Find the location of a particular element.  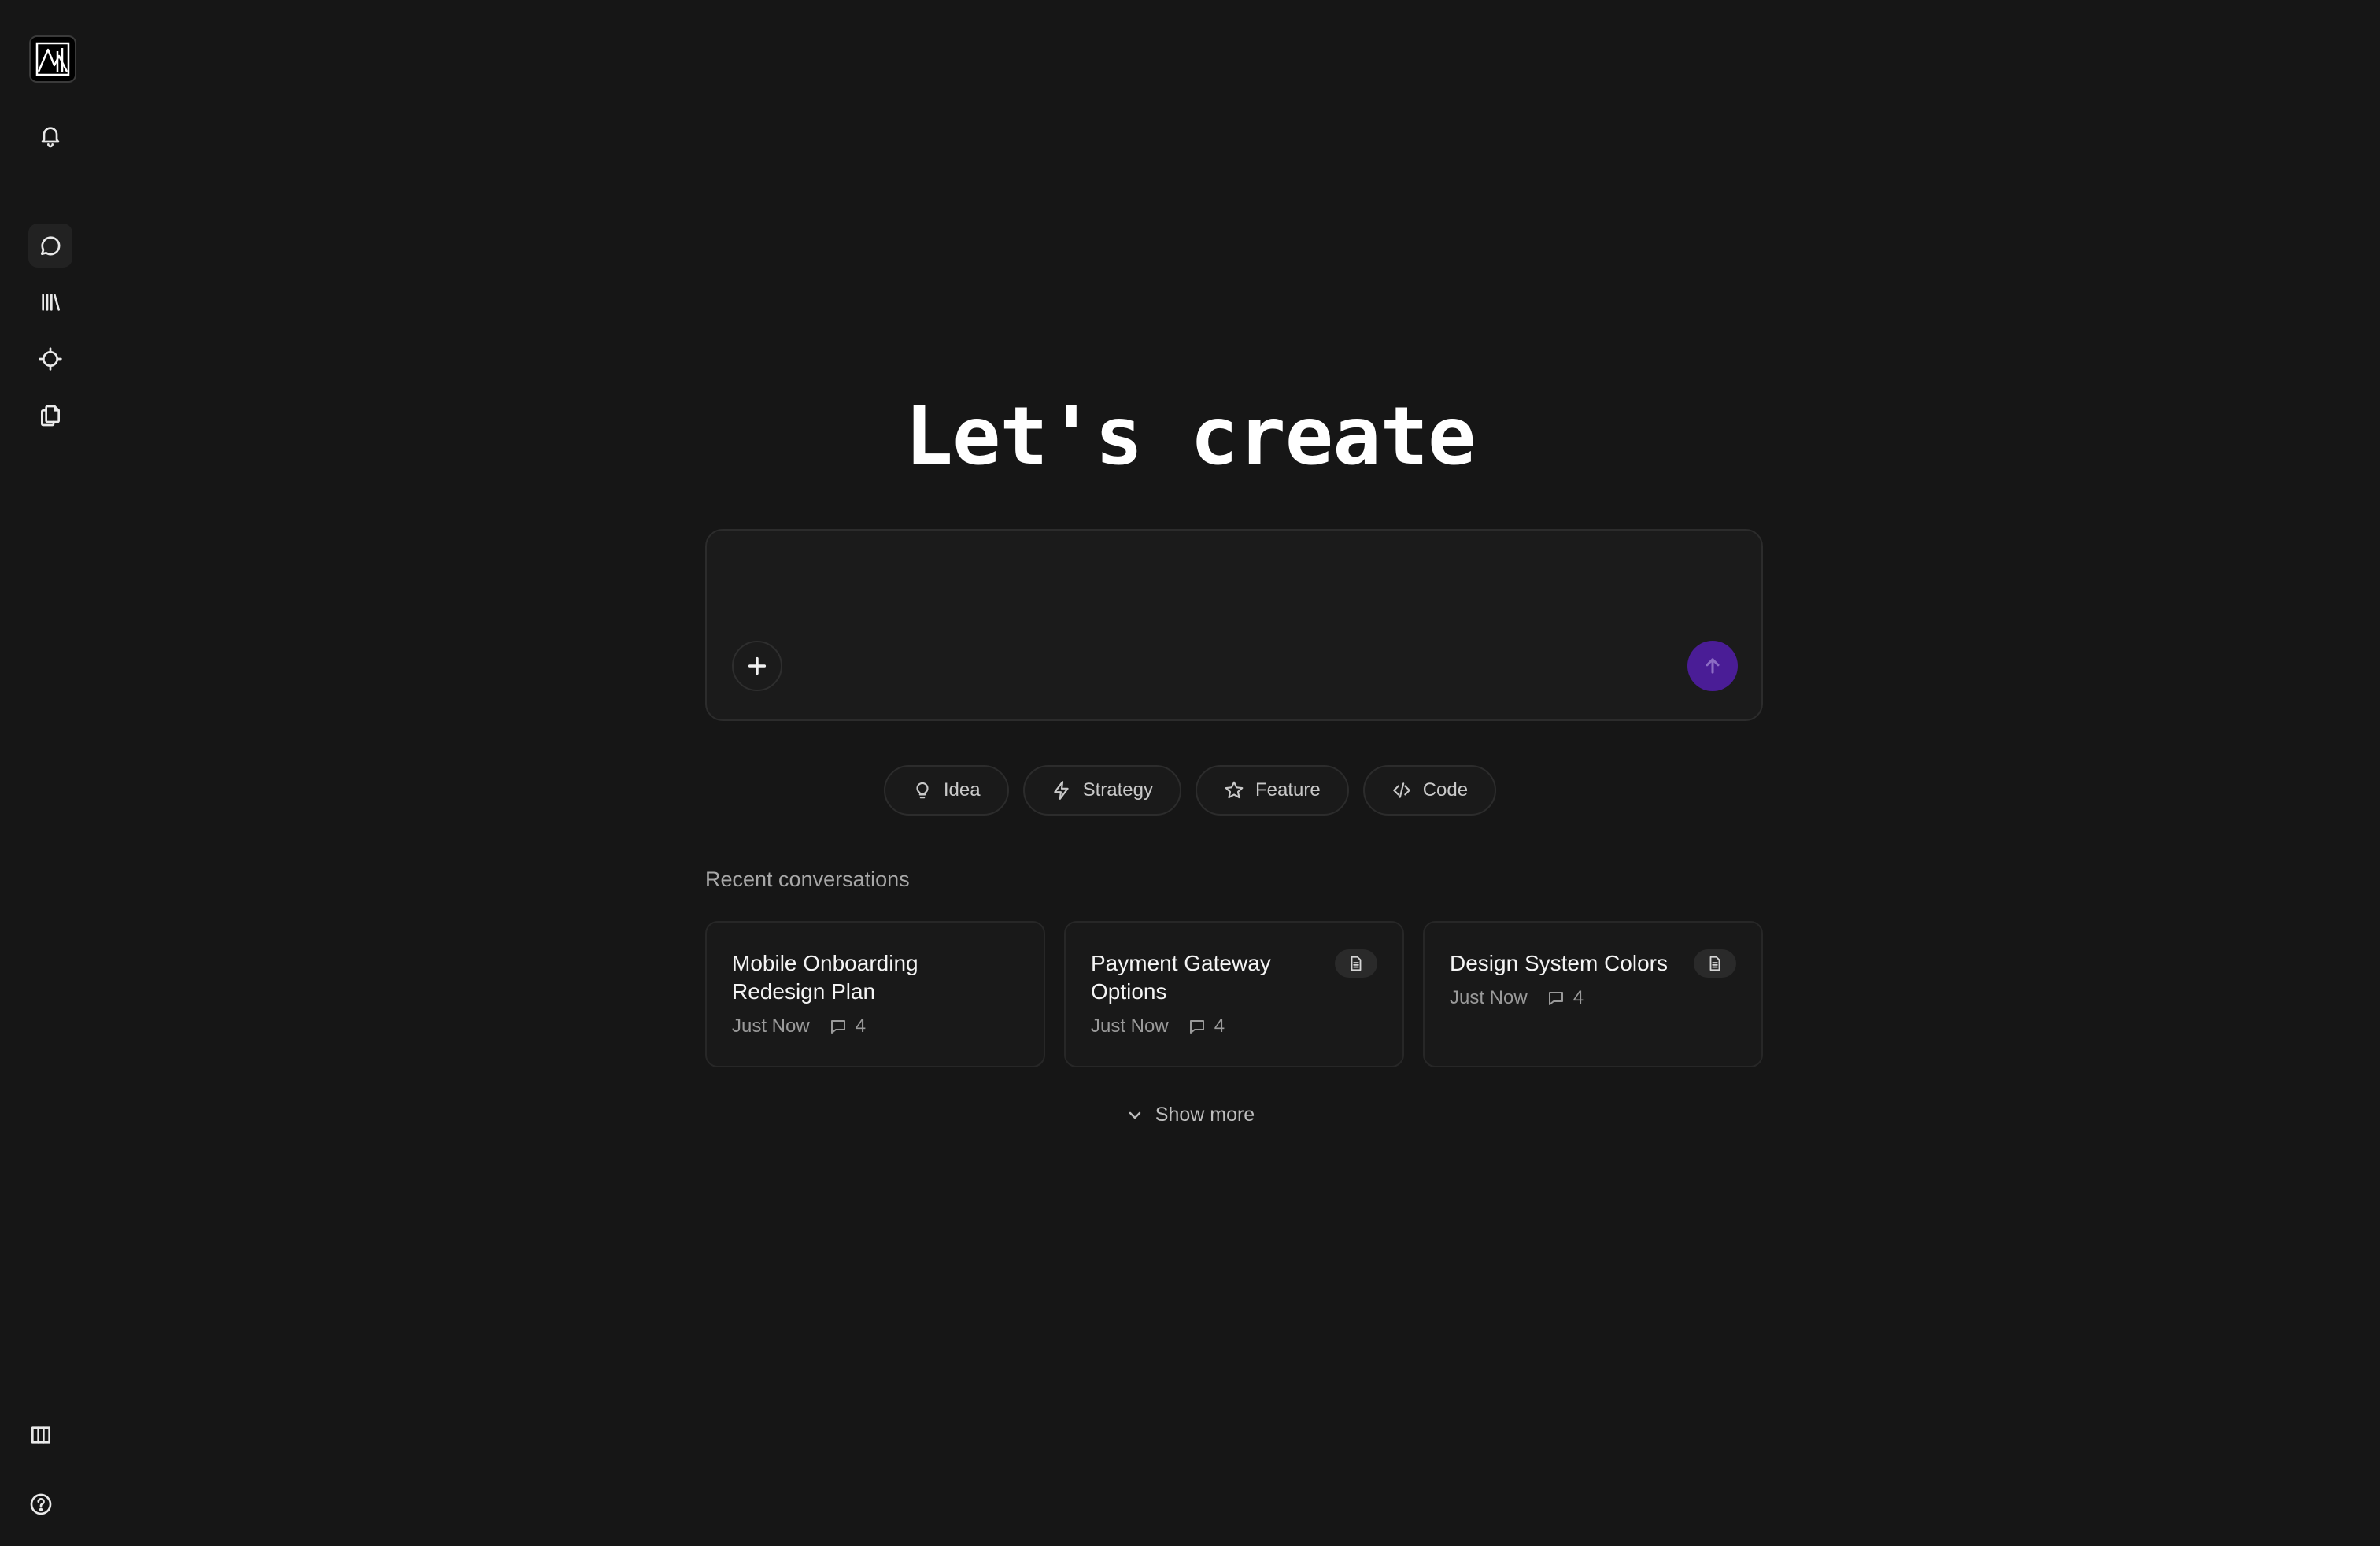

plus-icon is located at coordinates (757, 665).